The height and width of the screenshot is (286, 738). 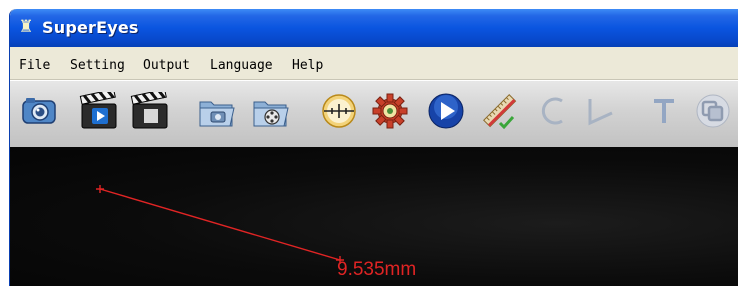 I want to click on menu-setting: Setting, so click(x=97, y=66).